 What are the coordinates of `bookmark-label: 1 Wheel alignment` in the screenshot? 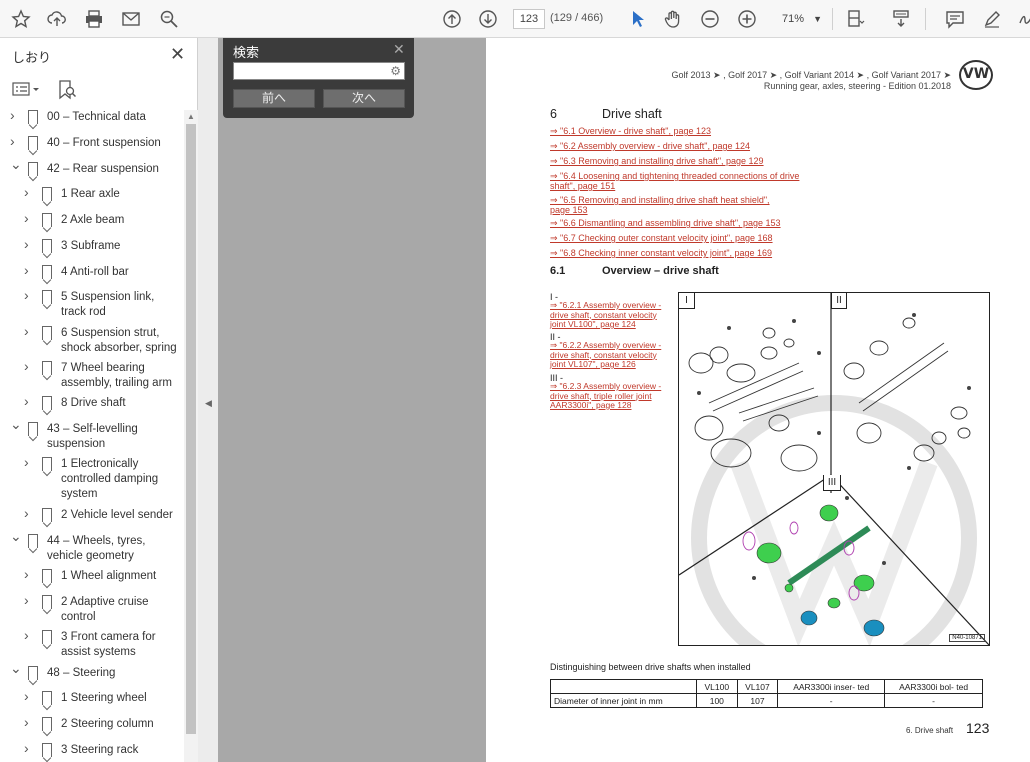 It's located at (109, 576).